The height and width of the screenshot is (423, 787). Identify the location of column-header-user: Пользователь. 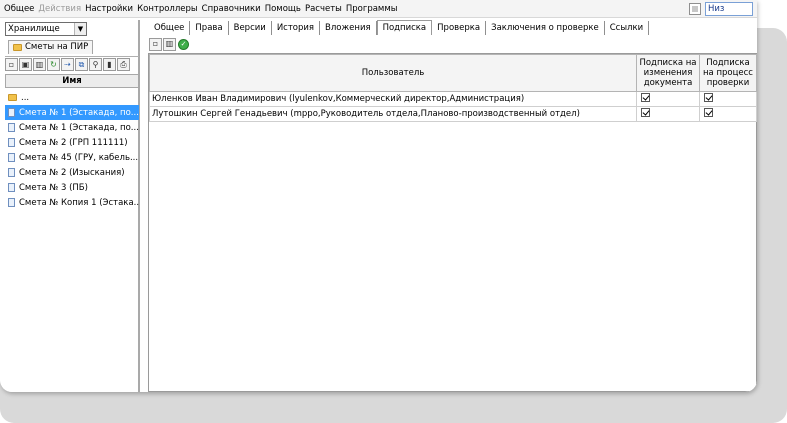
(393, 73).